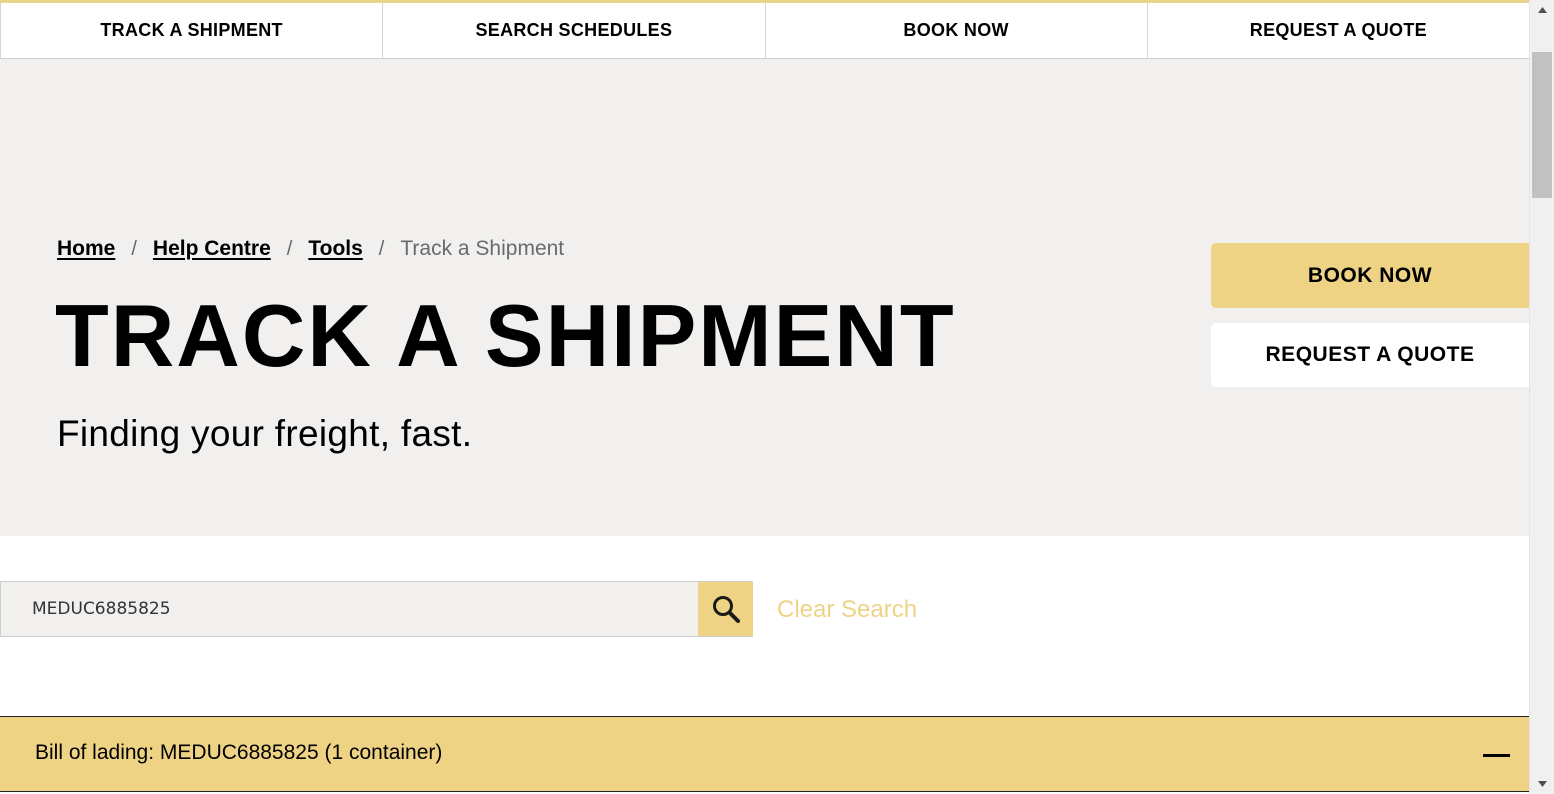 The height and width of the screenshot is (794, 1554). I want to click on search-button, so click(725, 609).